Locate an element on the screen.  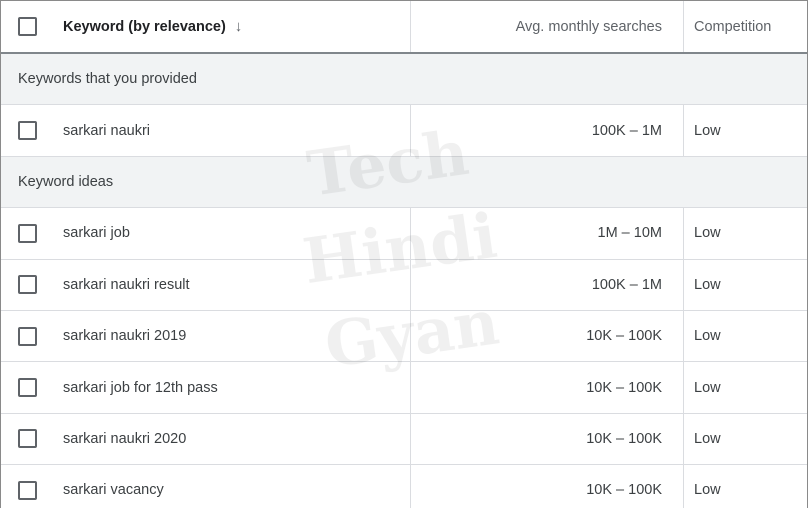
keyword-column-header: Keyword (by relevance) ↓ is located at coordinates (206, 26).